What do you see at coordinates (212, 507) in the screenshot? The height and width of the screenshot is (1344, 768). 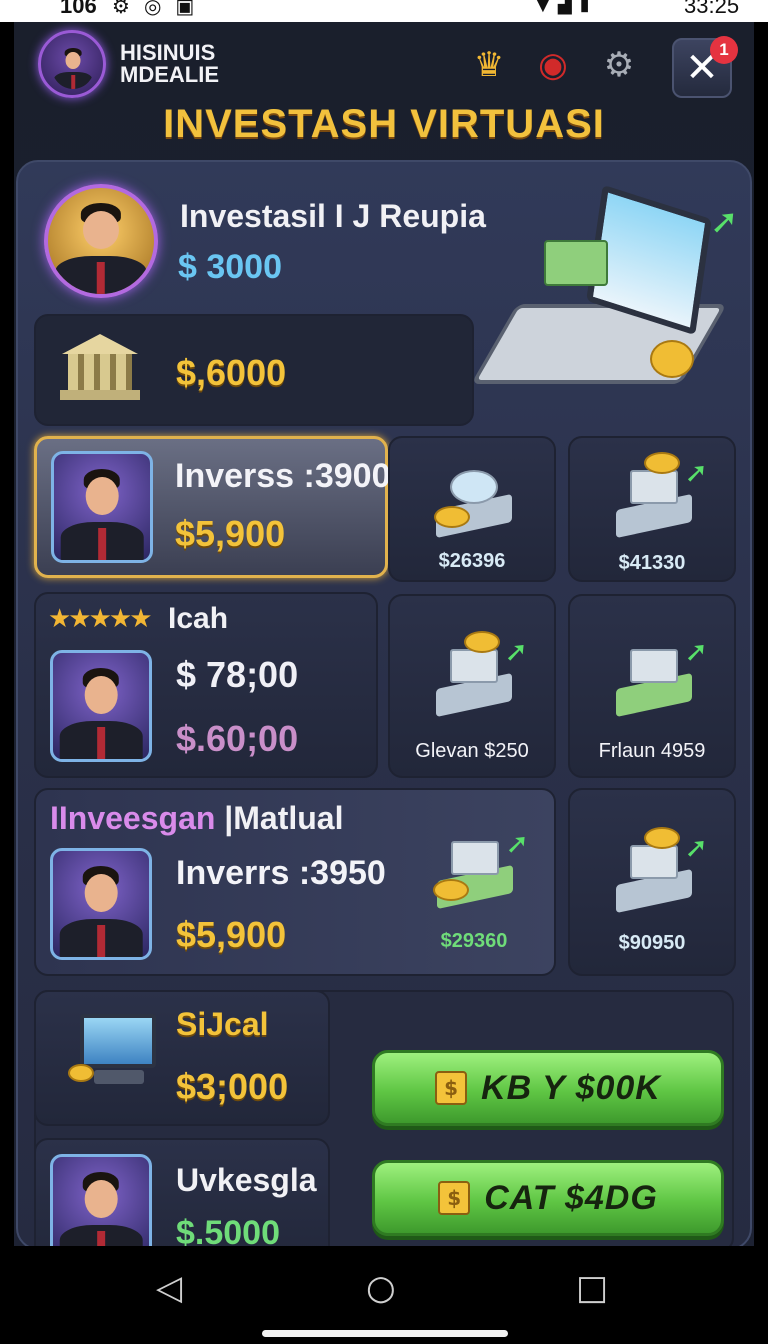 I see `selected-investment-card: Inverss :3900 $5,900` at bounding box center [212, 507].